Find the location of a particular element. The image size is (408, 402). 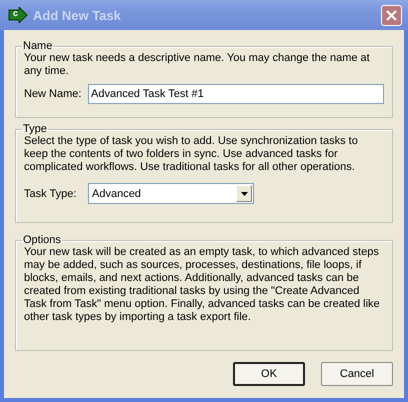

description-text: Select the type of task you wish to add. Use synchronization tasks to keep the contents of two folders in sync. Use advanced tasks for complicated workflows. Use traditional tasks for all other operations. is located at coordinates (191, 154).